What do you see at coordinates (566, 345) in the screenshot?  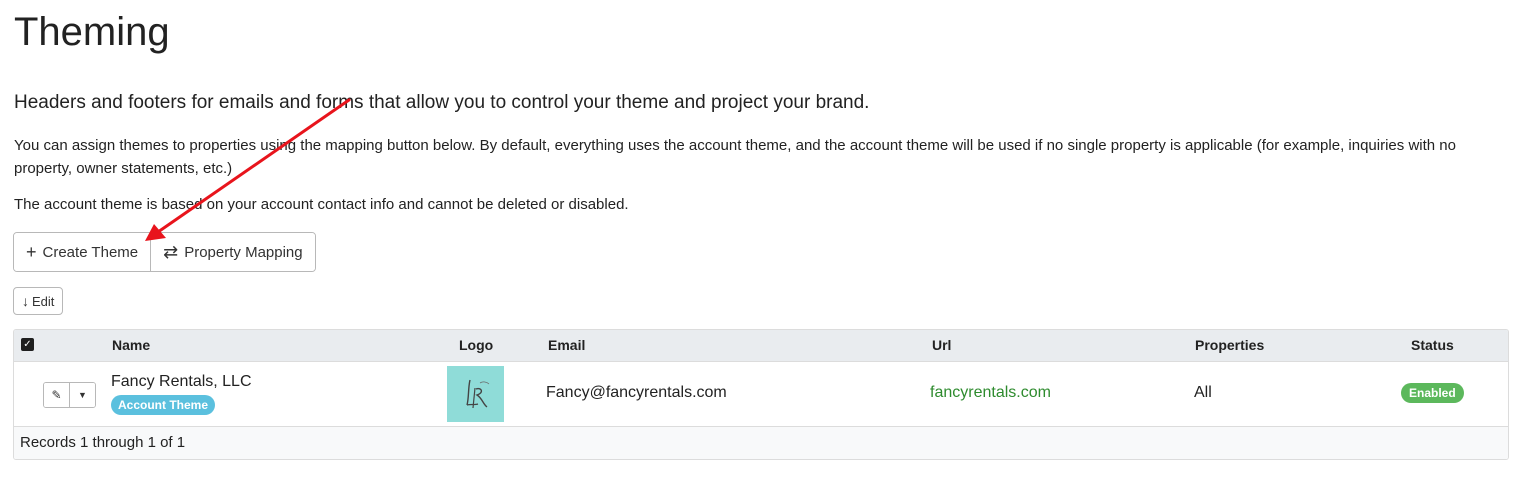 I see `column-header-email: Email` at bounding box center [566, 345].